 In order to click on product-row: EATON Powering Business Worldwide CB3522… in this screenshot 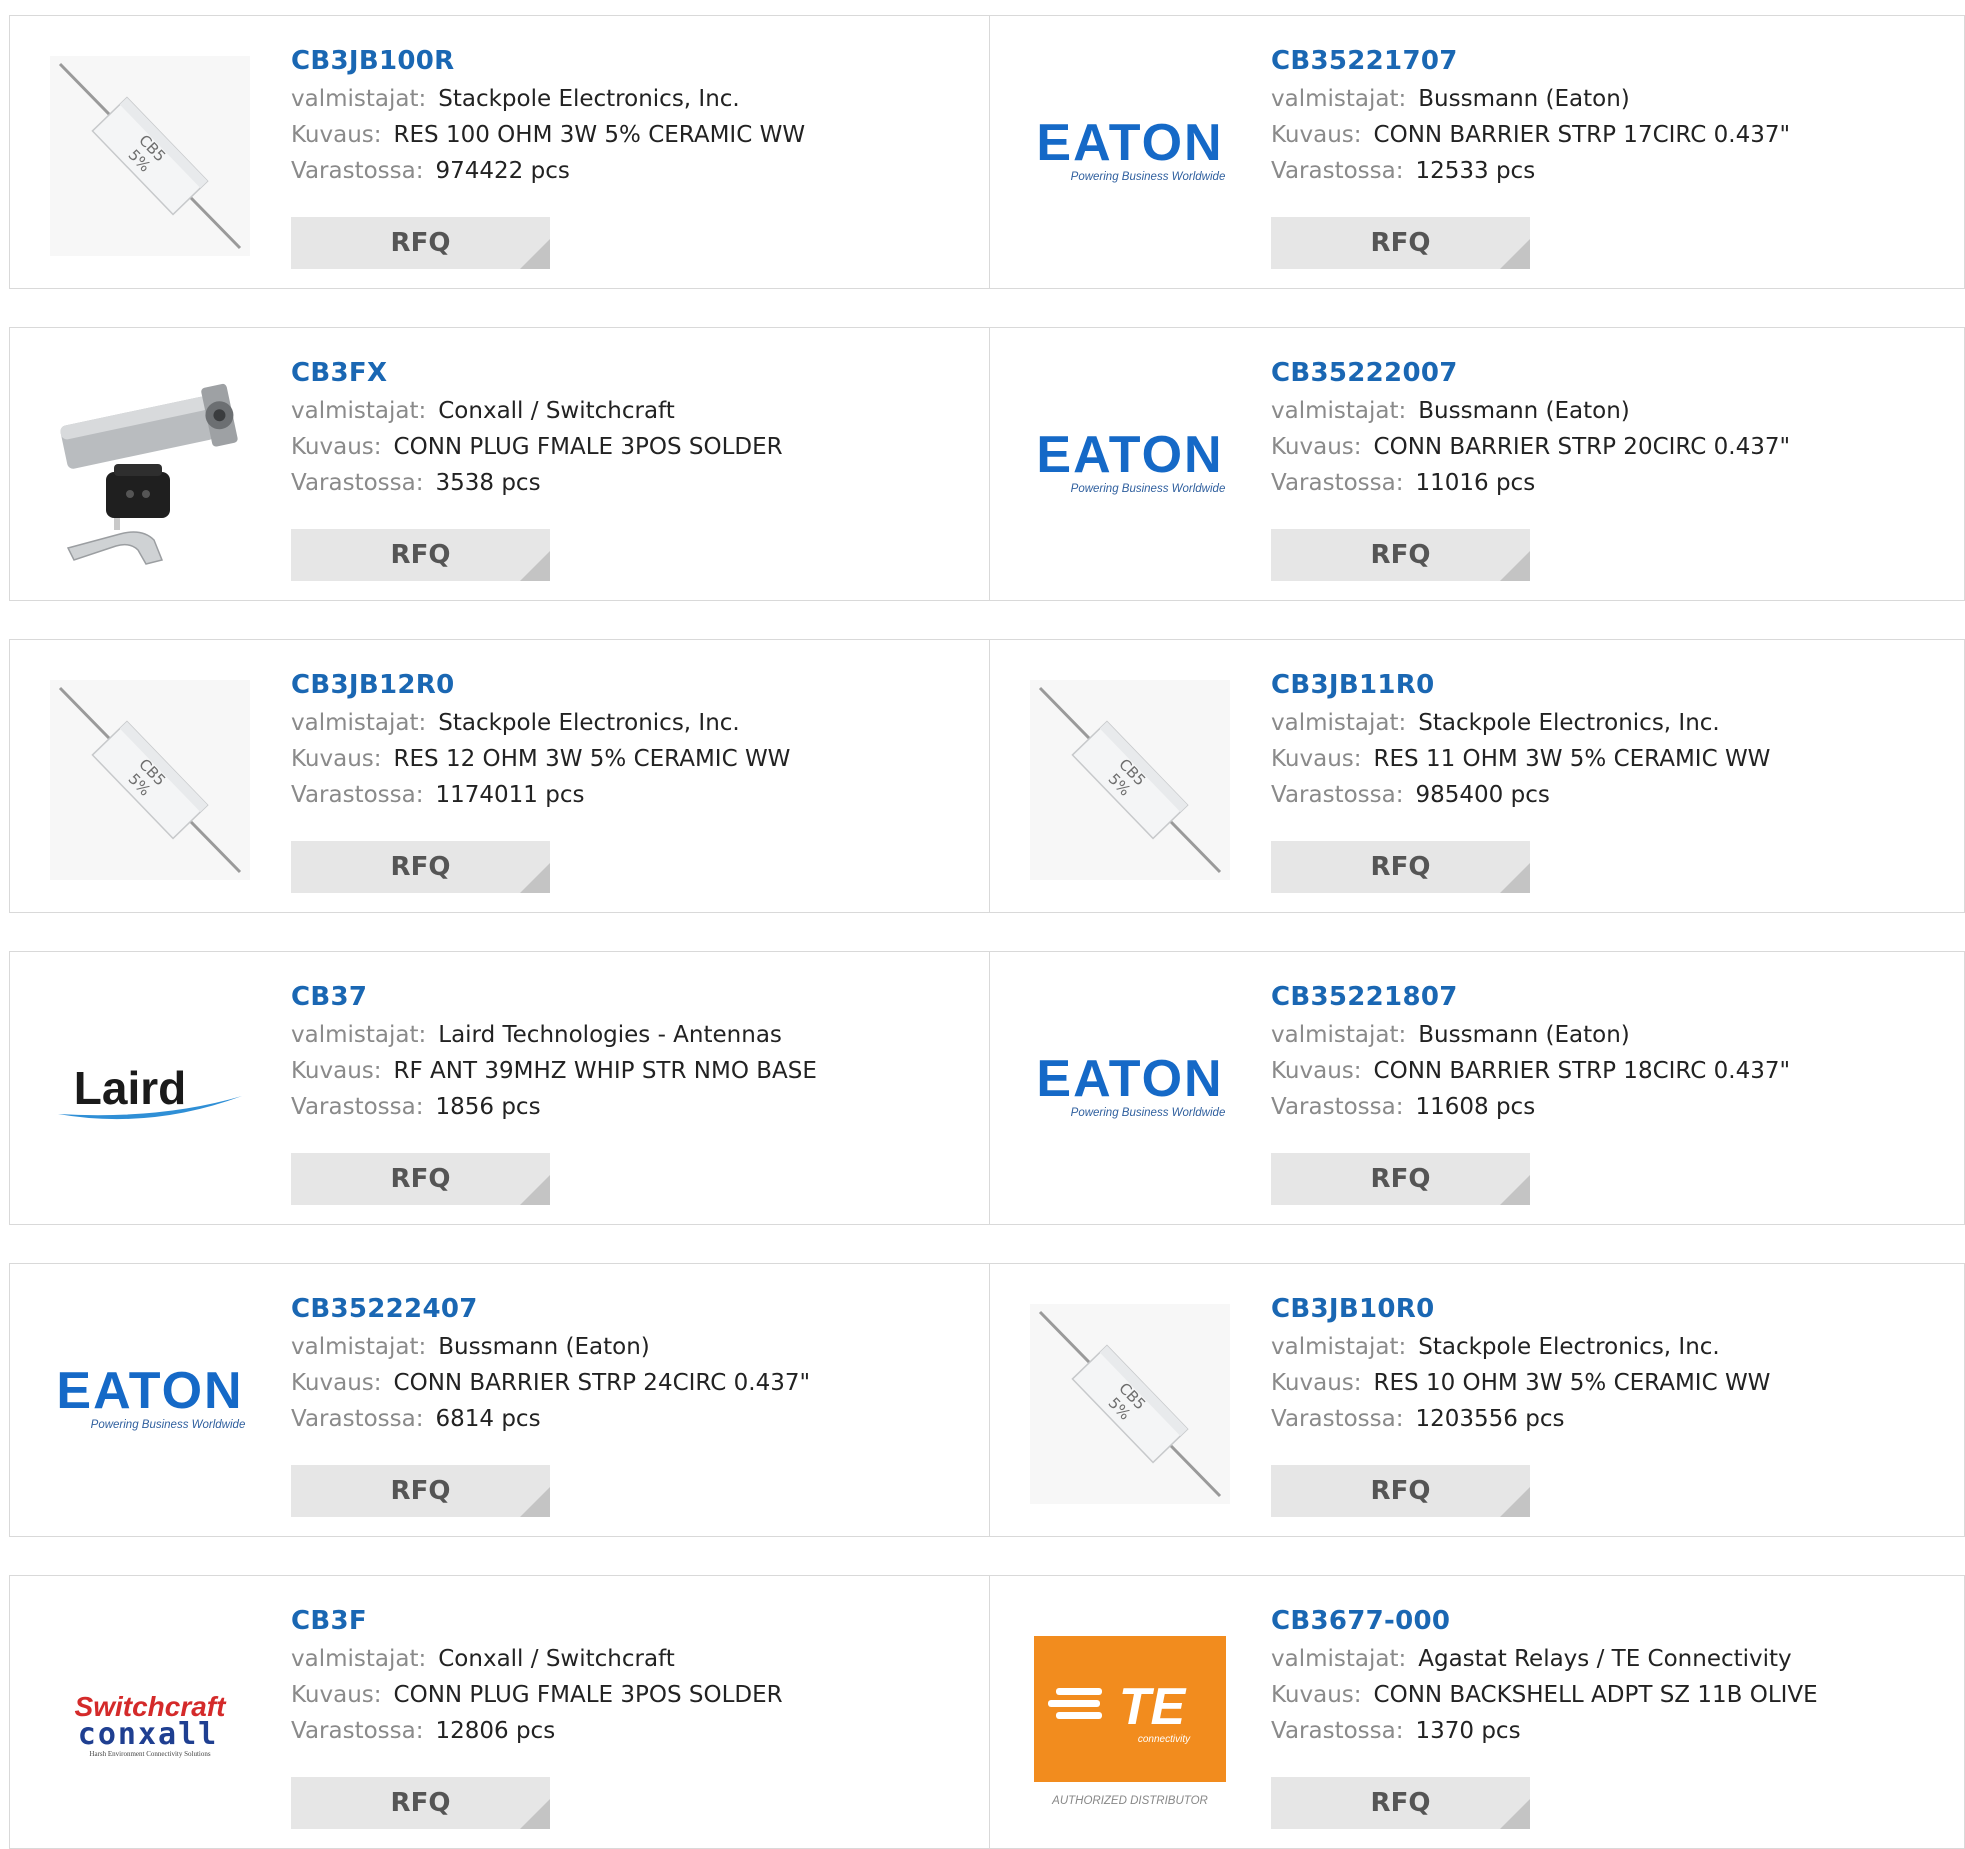, I will do `click(987, 1400)`.